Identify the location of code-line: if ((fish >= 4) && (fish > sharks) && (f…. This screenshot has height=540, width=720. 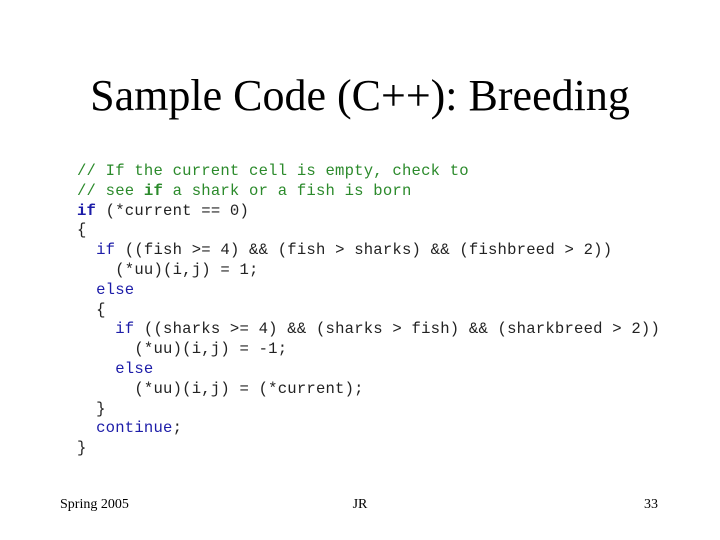
(368, 251).